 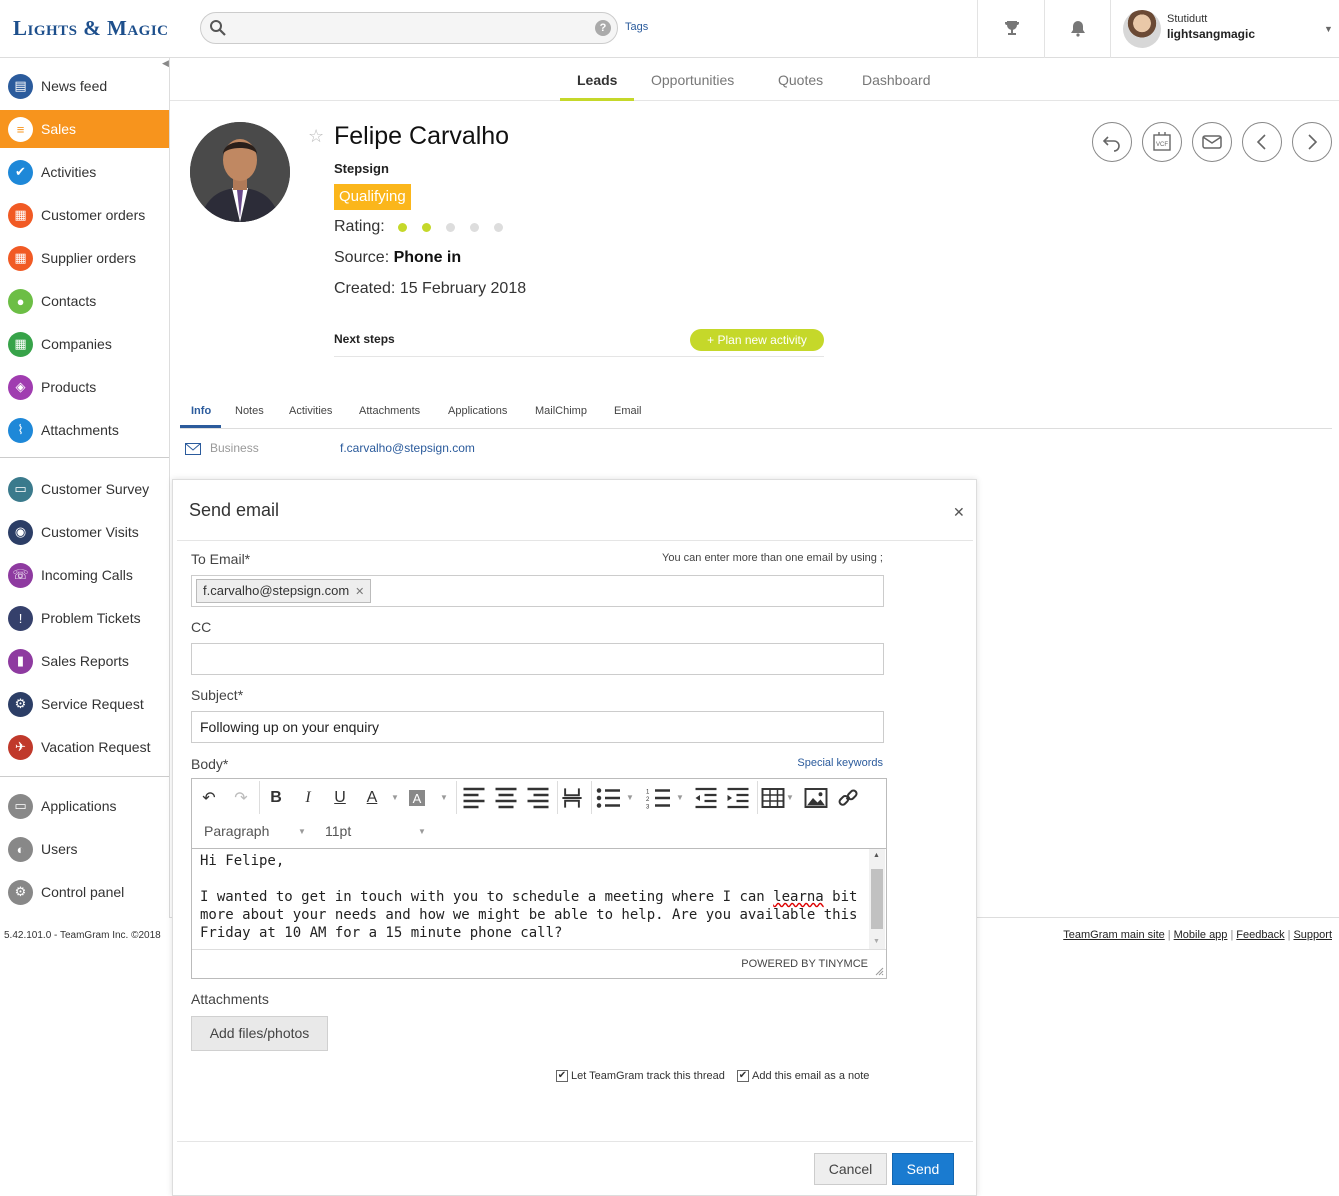 I want to click on tab-mailchimp: MailChimp, so click(x=561, y=411).